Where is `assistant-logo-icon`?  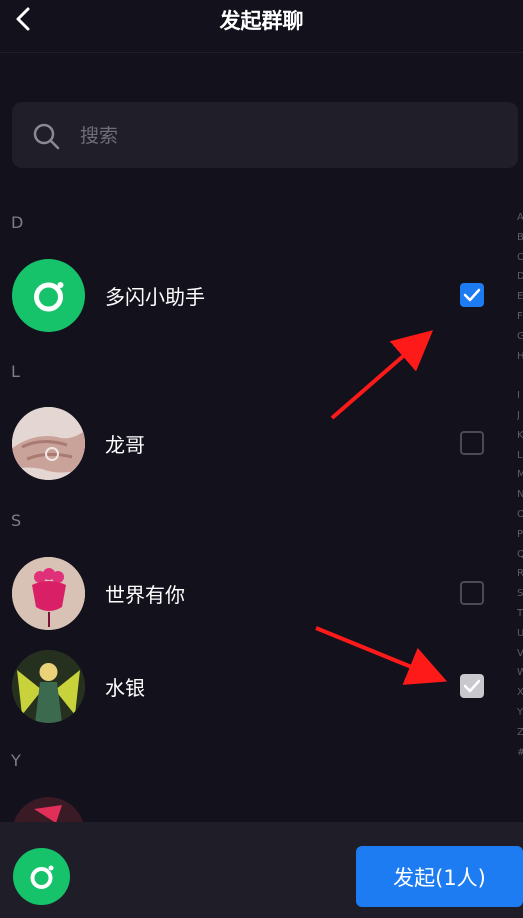 assistant-logo-icon is located at coordinates (42, 877).